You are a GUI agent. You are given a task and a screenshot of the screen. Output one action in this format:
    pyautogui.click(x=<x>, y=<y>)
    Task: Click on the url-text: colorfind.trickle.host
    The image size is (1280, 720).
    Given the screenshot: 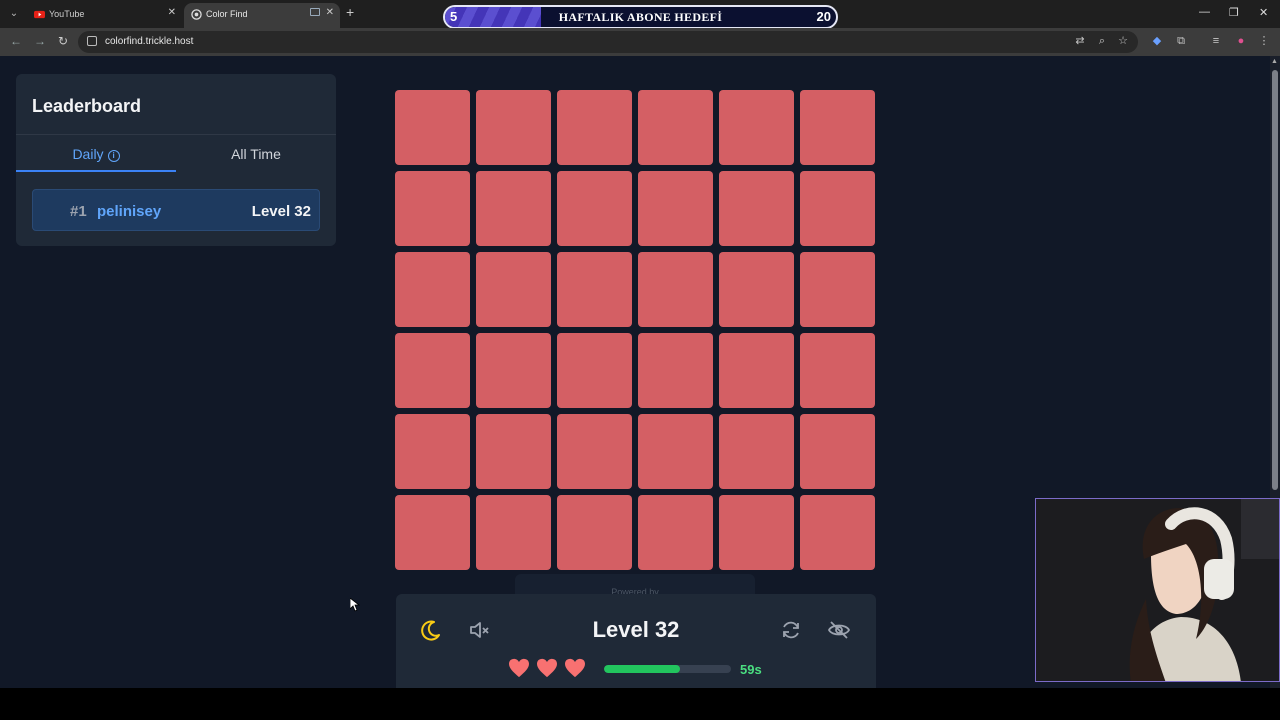 What is the action you would take?
    pyautogui.click(x=149, y=41)
    